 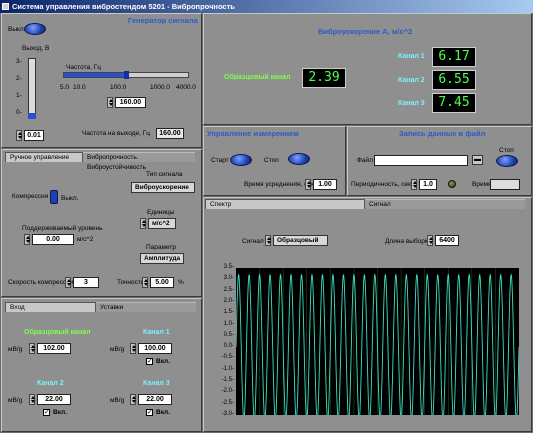 What do you see at coordinates (117, 349) in the screenshot?
I see `input-ch1-unit: мВ/g` at bounding box center [117, 349].